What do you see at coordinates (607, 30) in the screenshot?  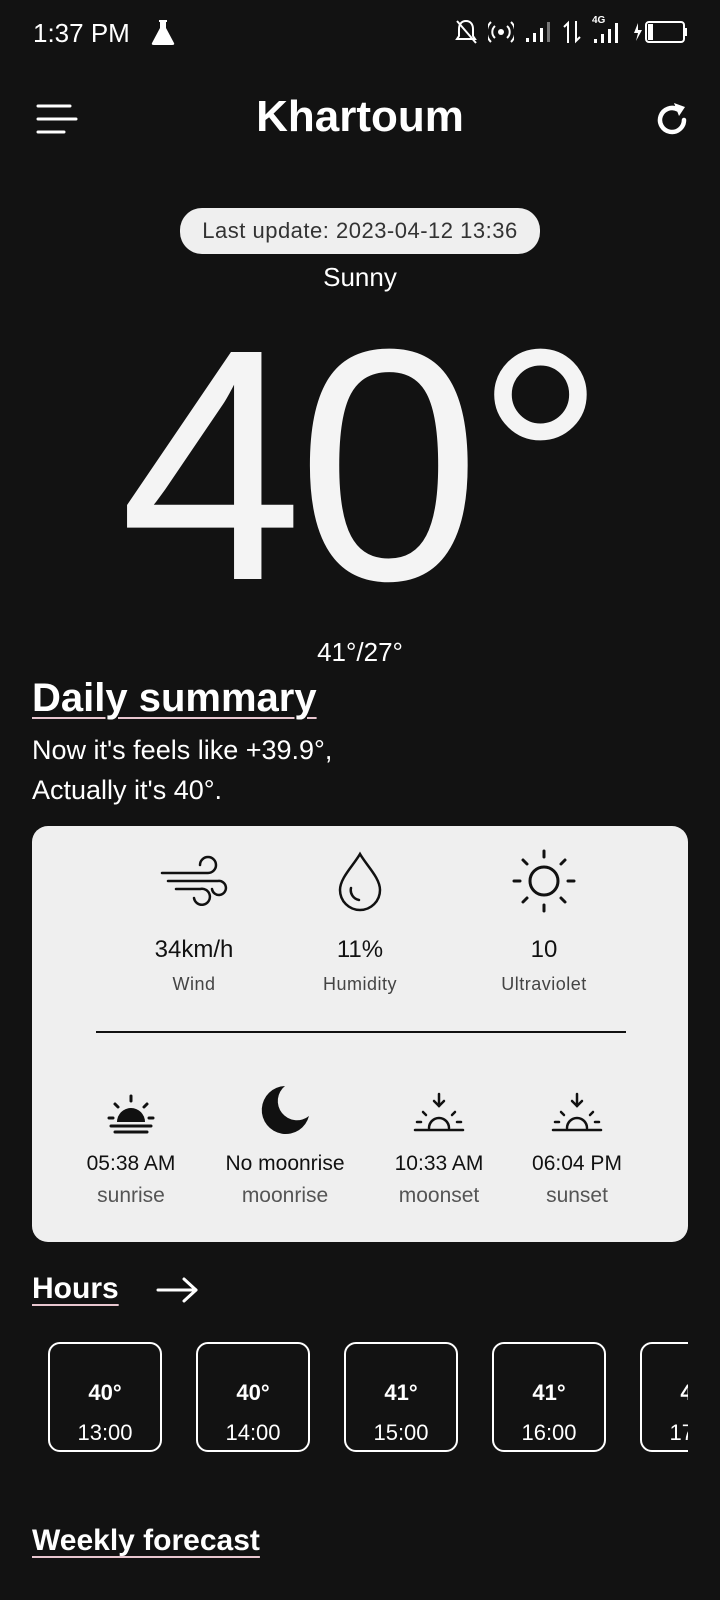 I see `network-4g-icon: 4G` at bounding box center [607, 30].